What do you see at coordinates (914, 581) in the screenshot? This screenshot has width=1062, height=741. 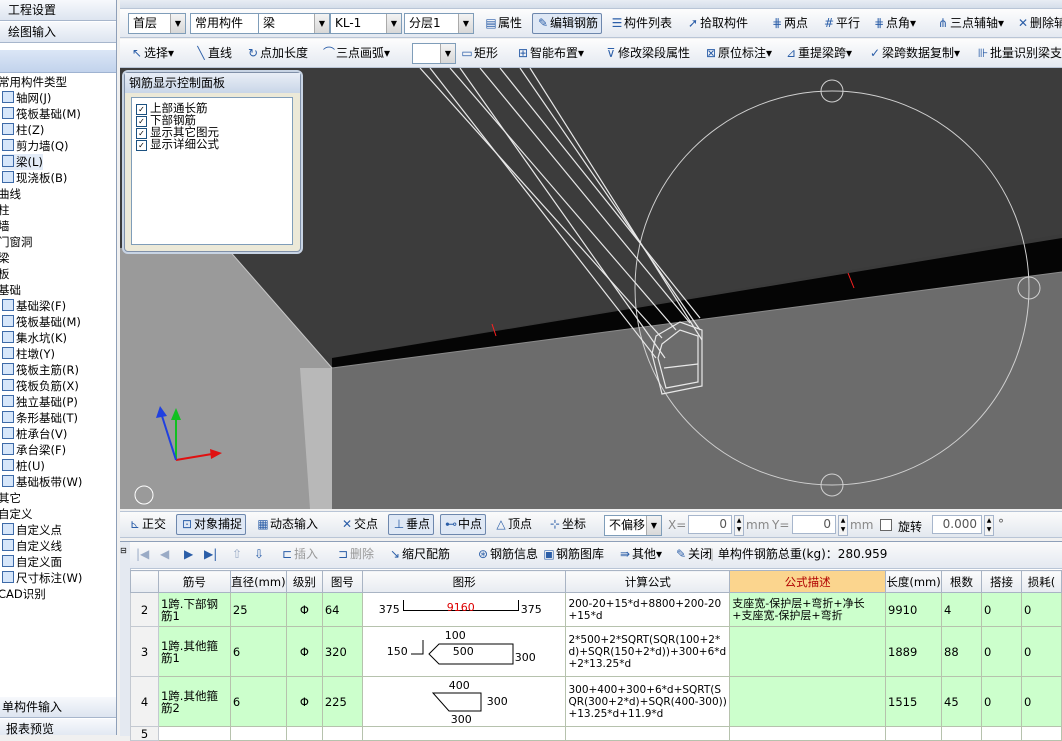 I see `col-header-length: 长度(mm)` at bounding box center [914, 581].